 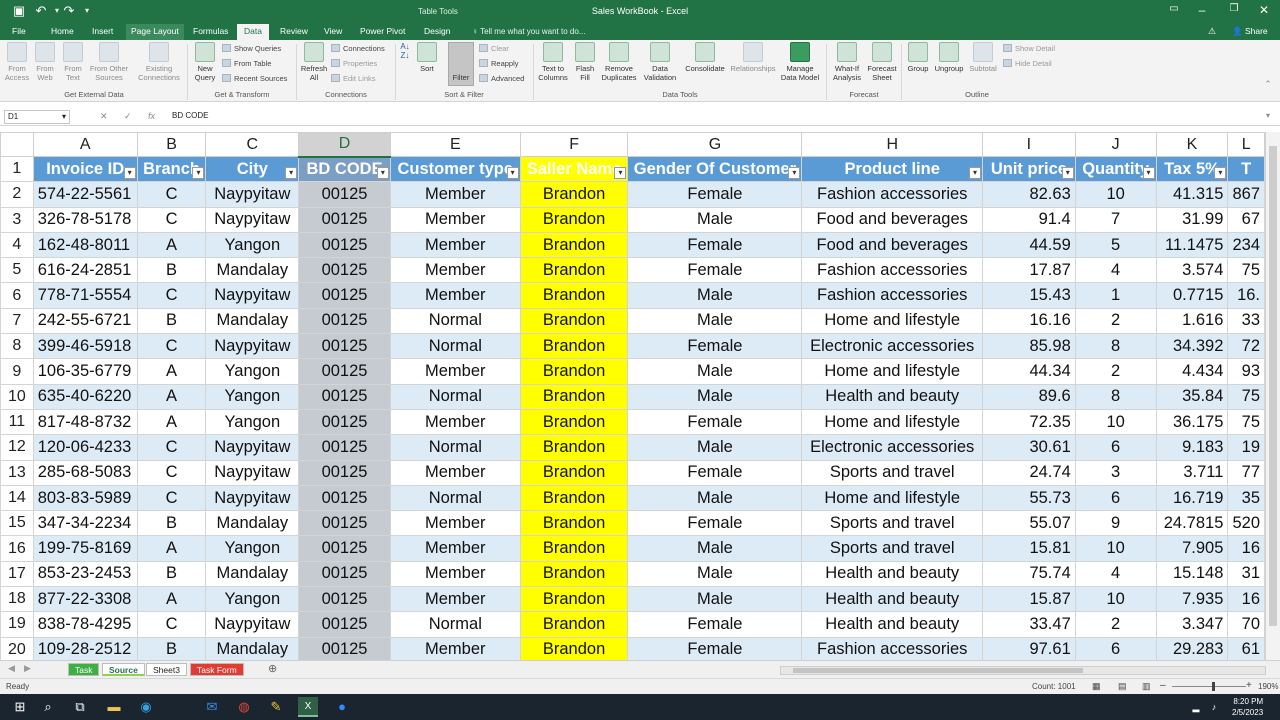 What do you see at coordinates (1029, 396) in the screenshot?
I see `cell: 89.6` at bounding box center [1029, 396].